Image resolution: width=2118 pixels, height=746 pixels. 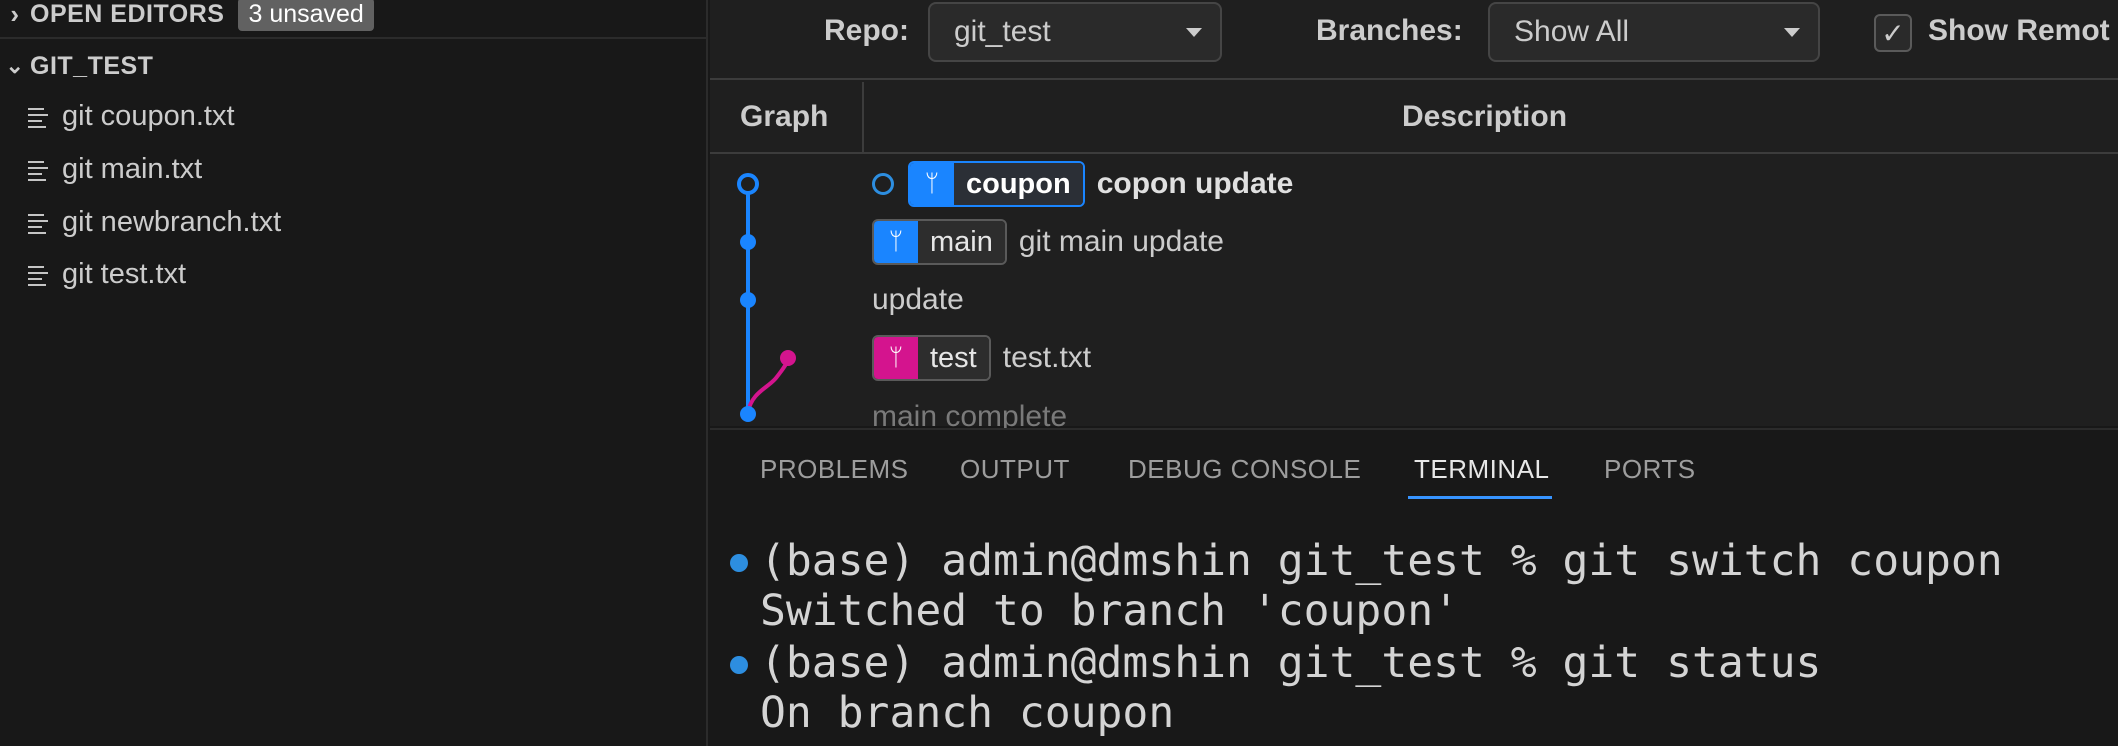 I want to click on file-item: git coupon.txt, so click(x=130, y=116).